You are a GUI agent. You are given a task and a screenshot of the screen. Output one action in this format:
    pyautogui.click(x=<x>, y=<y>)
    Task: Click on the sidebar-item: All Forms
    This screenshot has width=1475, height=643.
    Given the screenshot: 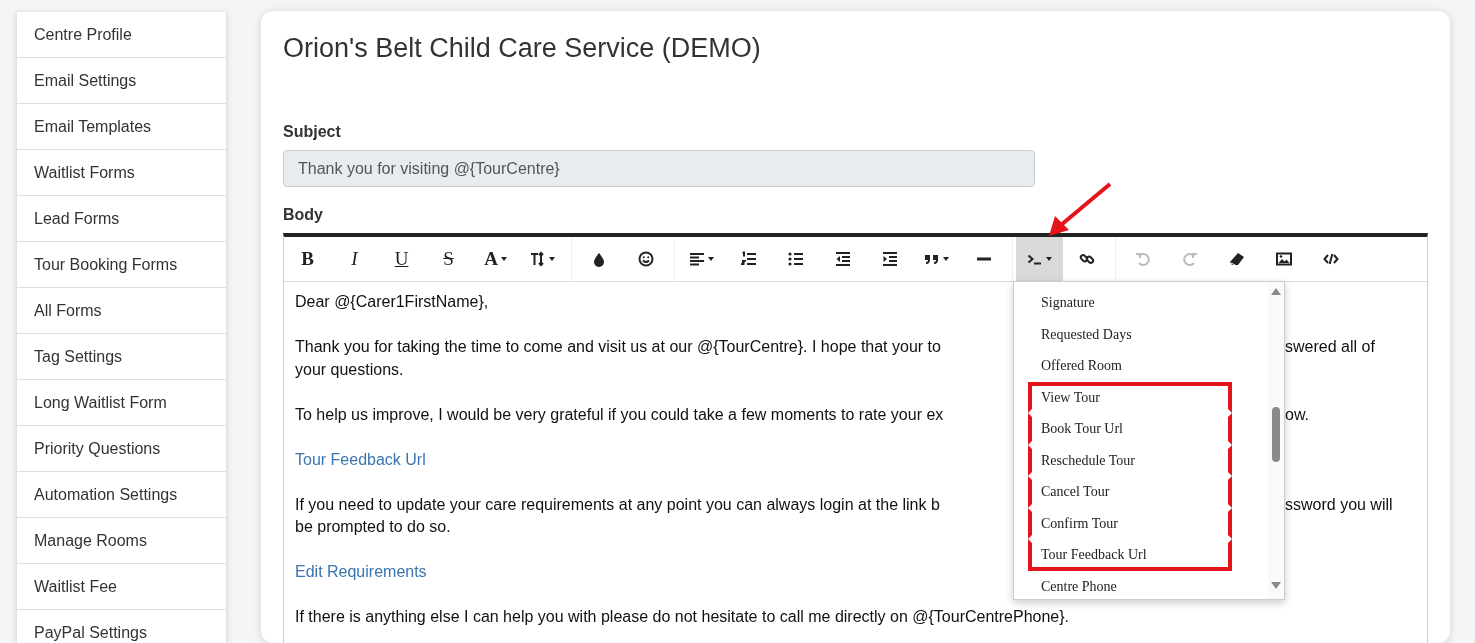 What is the action you would take?
    pyautogui.click(x=121, y=311)
    